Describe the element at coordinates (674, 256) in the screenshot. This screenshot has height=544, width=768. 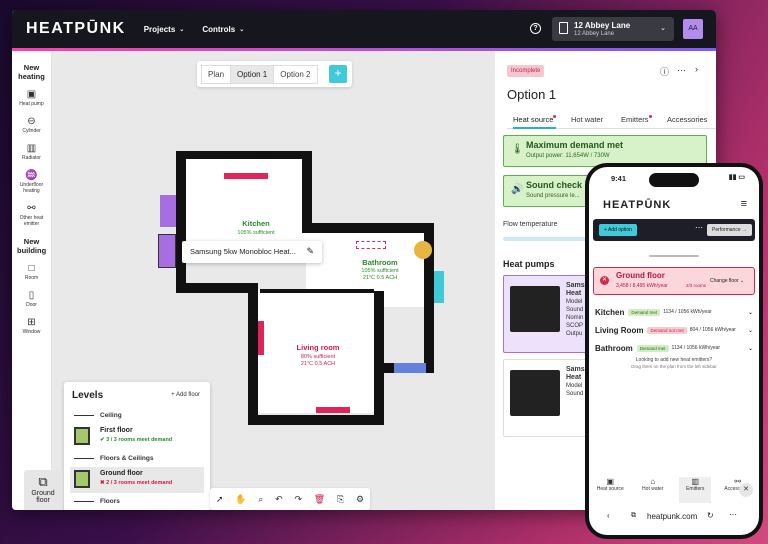
I see `drag-handle` at that location.